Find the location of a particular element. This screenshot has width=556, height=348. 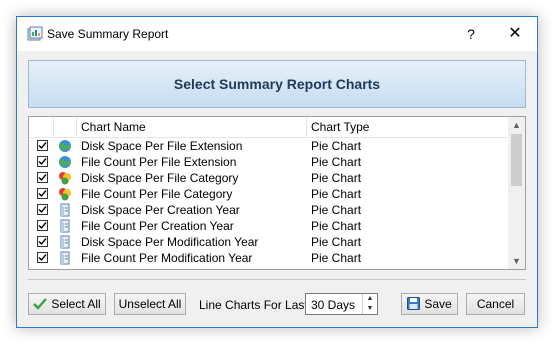

title-bar: Save Summary Report ? ✕ is located at coordinates (277, 34).